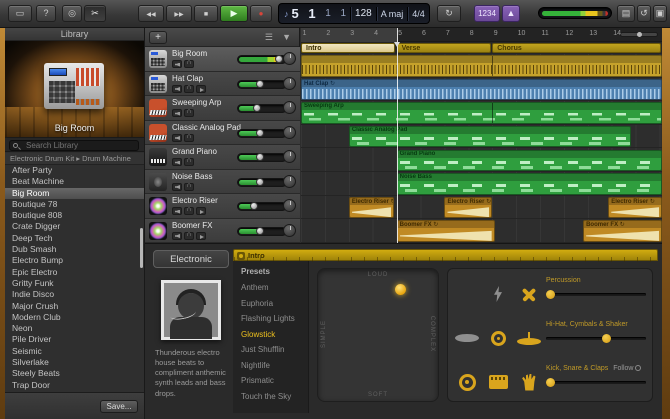 The image size is (670, 419). Describe the element at coordinates (222, 83) in the screenshot. I see `track-header: Hat Clap` at that location.